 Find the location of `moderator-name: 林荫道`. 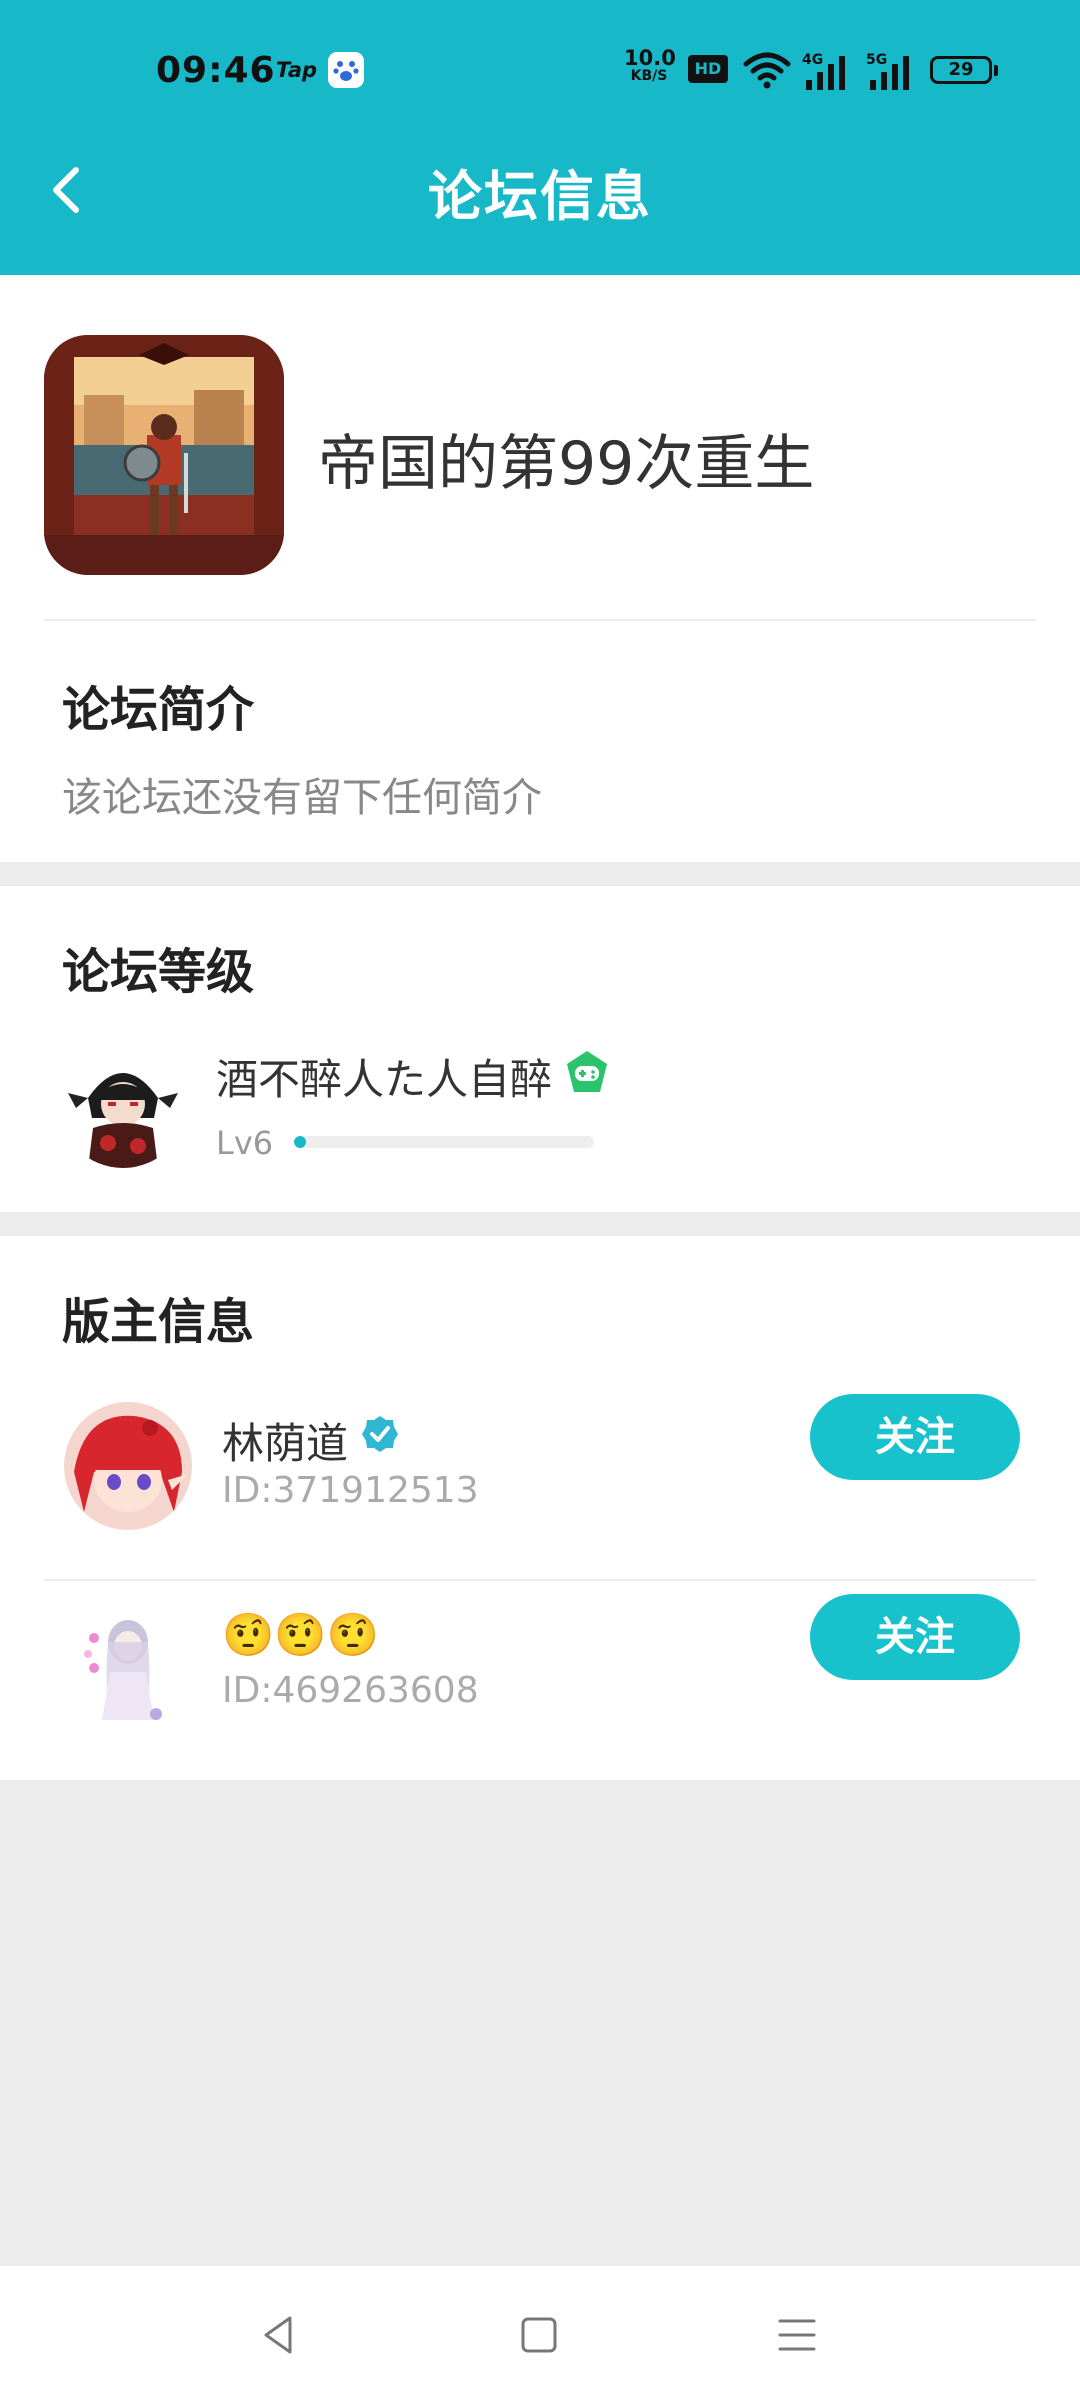

moderator-name: 林荫道 is located at coordinates (285, 1443).